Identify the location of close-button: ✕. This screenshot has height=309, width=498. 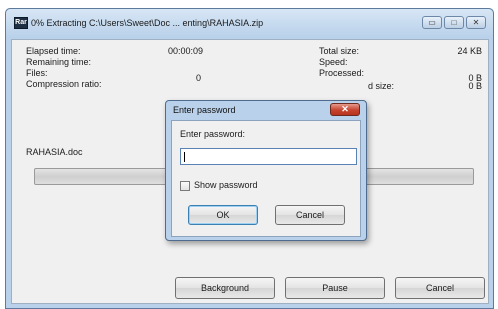
(476, 22).